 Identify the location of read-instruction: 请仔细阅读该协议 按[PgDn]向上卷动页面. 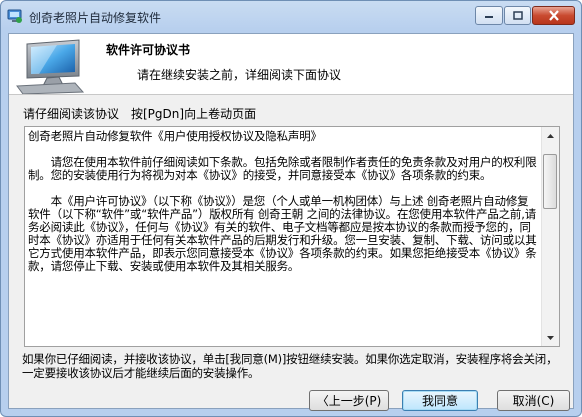
(140, 114).